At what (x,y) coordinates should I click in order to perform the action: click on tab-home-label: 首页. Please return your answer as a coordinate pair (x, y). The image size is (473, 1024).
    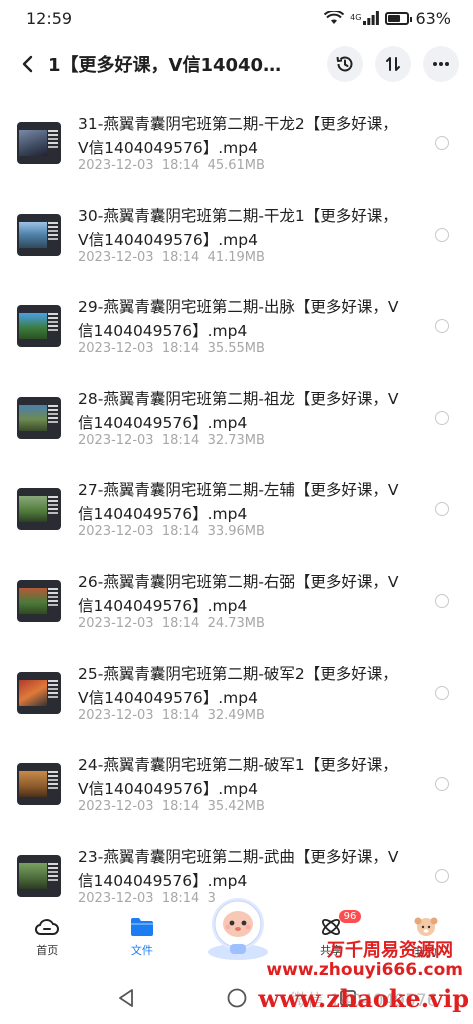
    Looking at the image, I should click on (47, 950).